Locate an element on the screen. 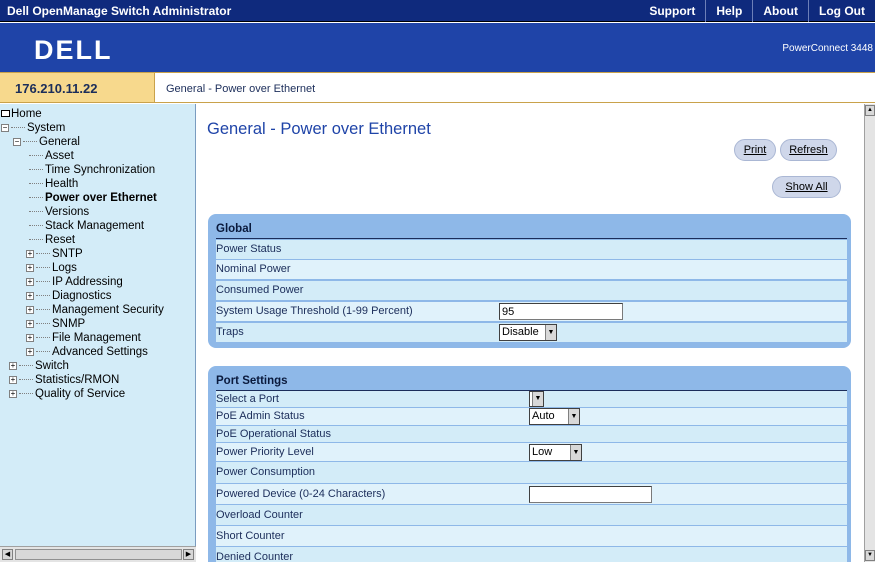  tree-item-poe: Power over Ethernet is located at coordinates (93, 198).